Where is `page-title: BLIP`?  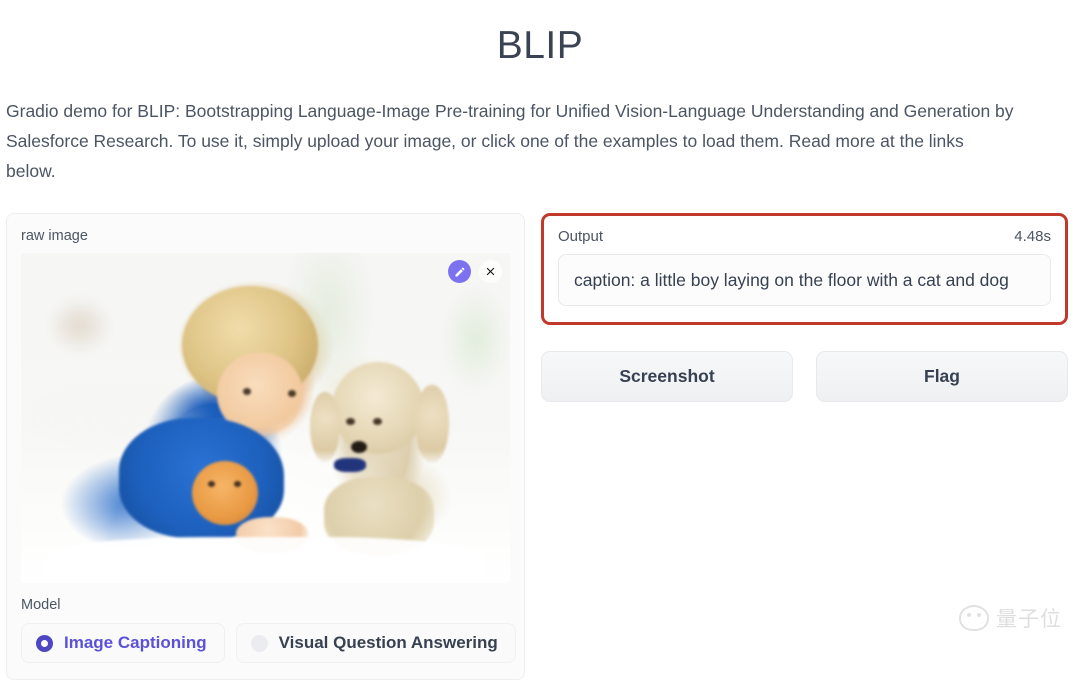
page-title: BLIP is located at coordinates (540, 45).